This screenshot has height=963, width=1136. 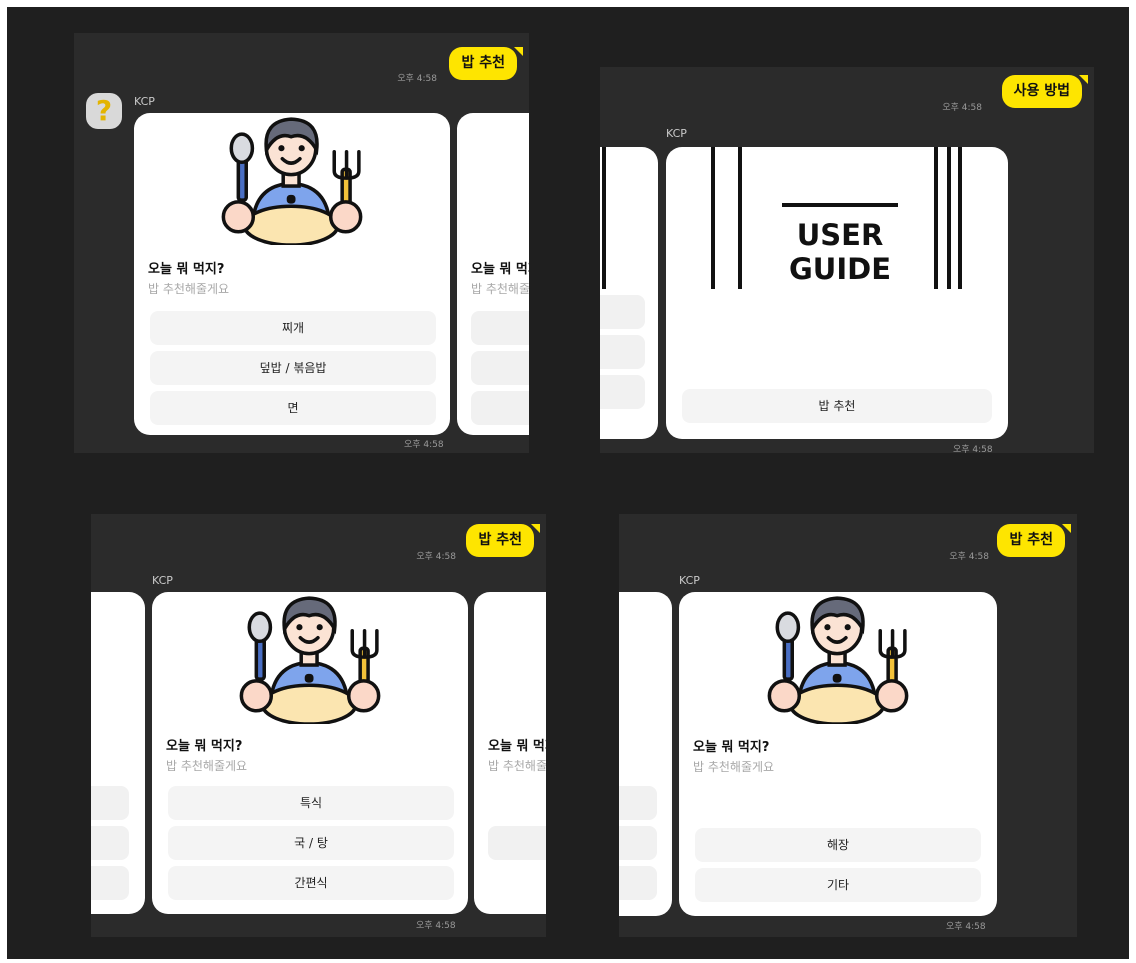 I want to click on guide-title-line2: GUIDE, so click(x=840, y=269).